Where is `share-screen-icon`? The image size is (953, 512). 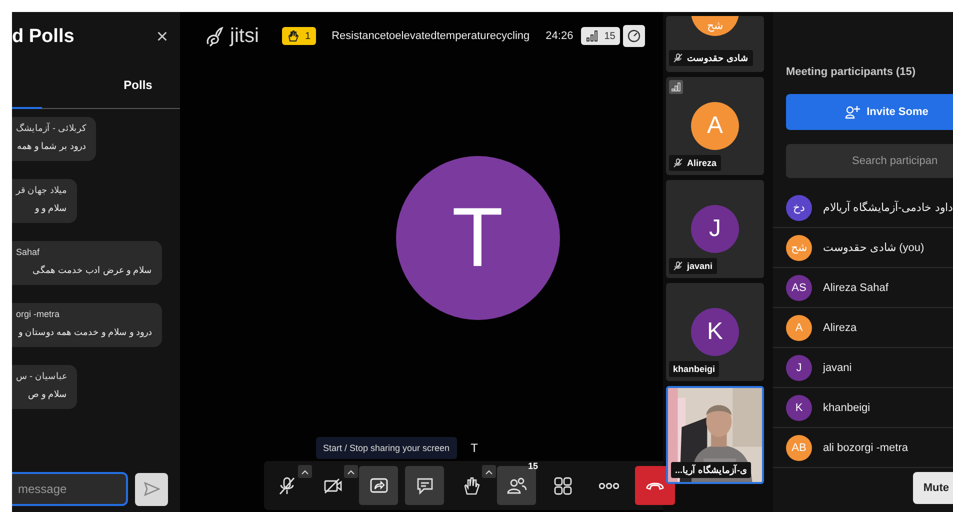
share-screen-icon is located at coordinates (378, 486).